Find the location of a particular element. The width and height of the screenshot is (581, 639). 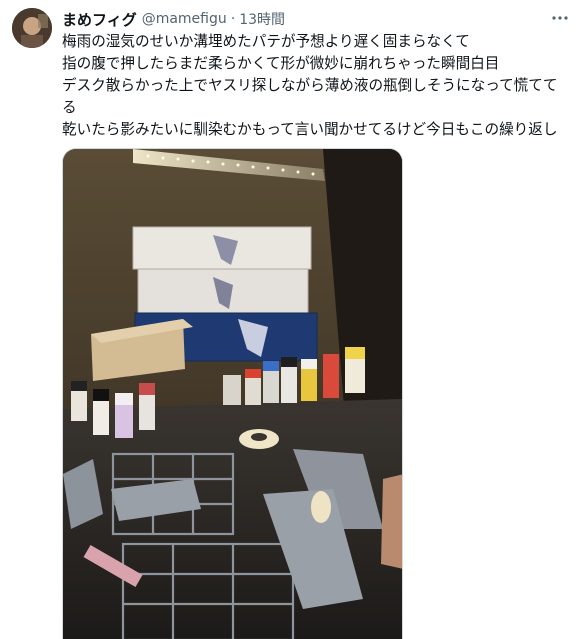

tweet-text-line: る is located at coordinates (69, 107).